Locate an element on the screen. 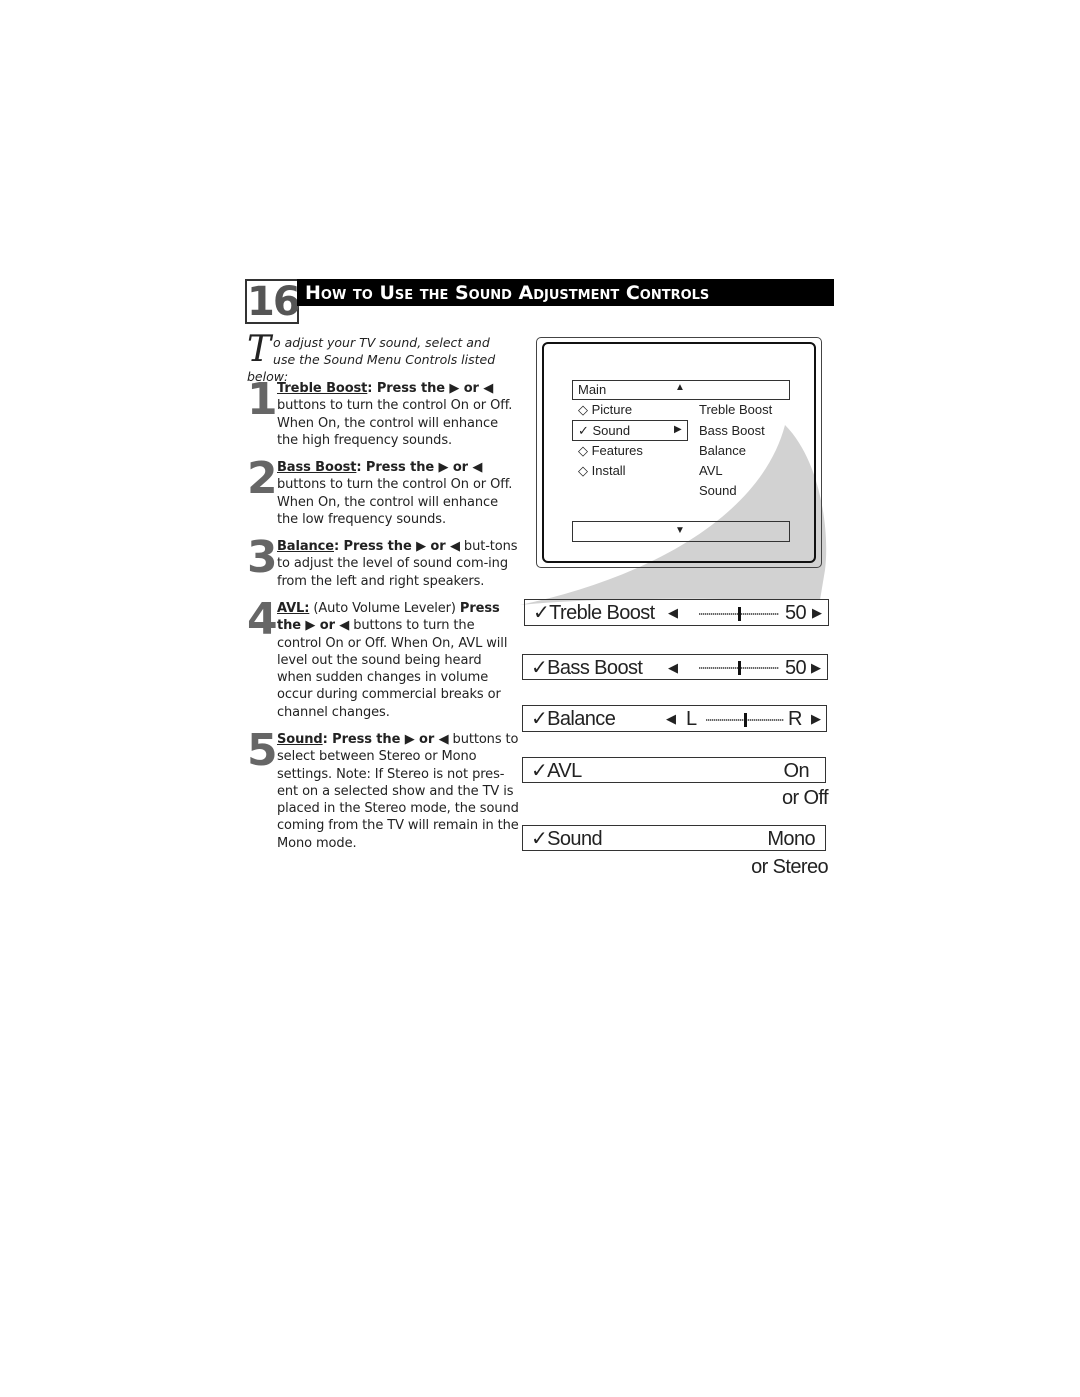 This screenshot has width=1080, height=1397. avl-control: ✓AVL On is located at coordinates (674, 770).